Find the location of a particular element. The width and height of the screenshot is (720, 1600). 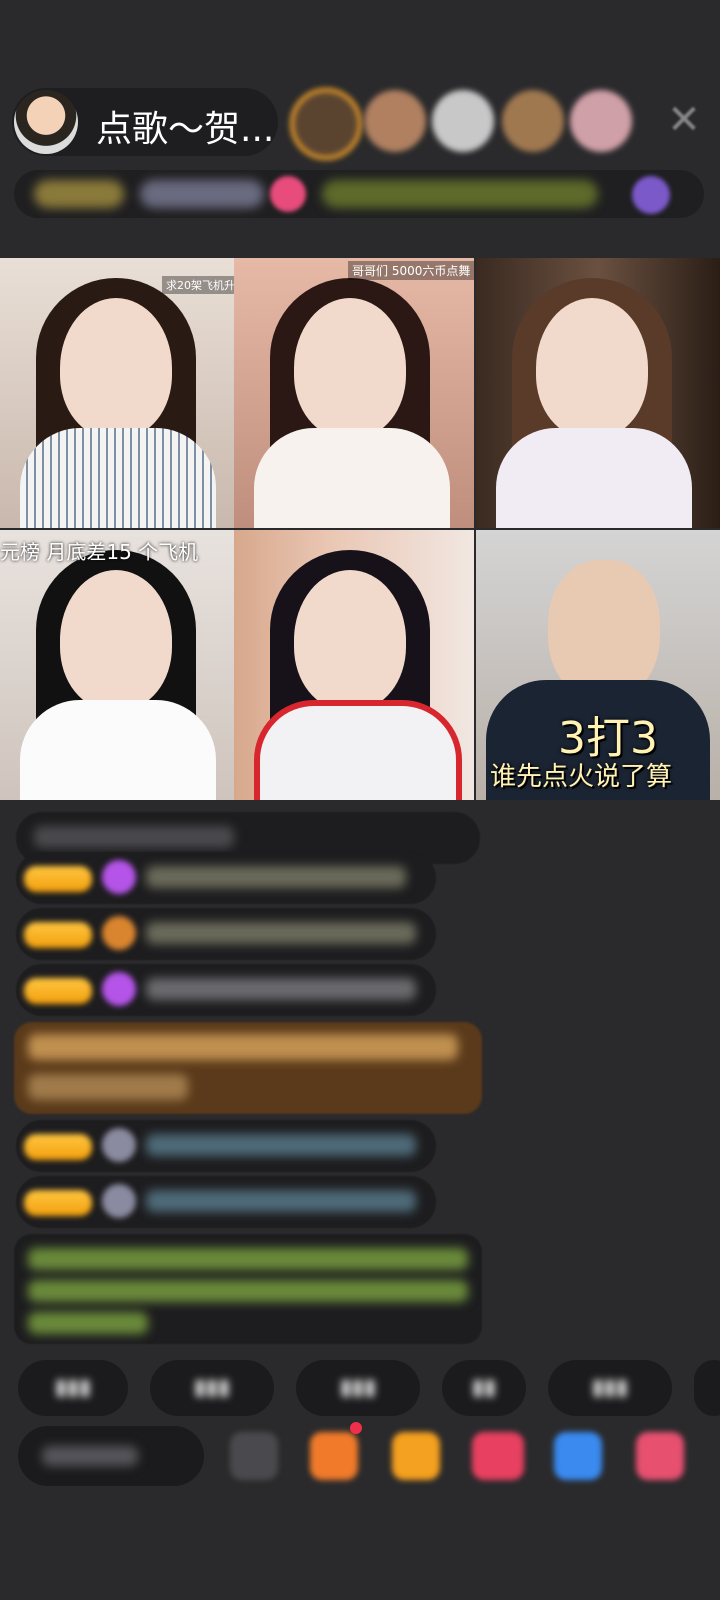

share-icon is located at coordinates (578, 1456).